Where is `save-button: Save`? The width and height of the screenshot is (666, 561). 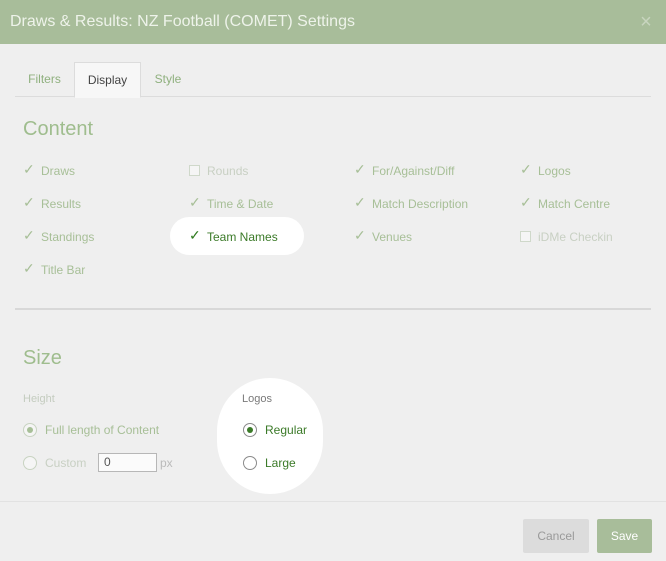 save-button: Save is located at coordinates (624, 536).